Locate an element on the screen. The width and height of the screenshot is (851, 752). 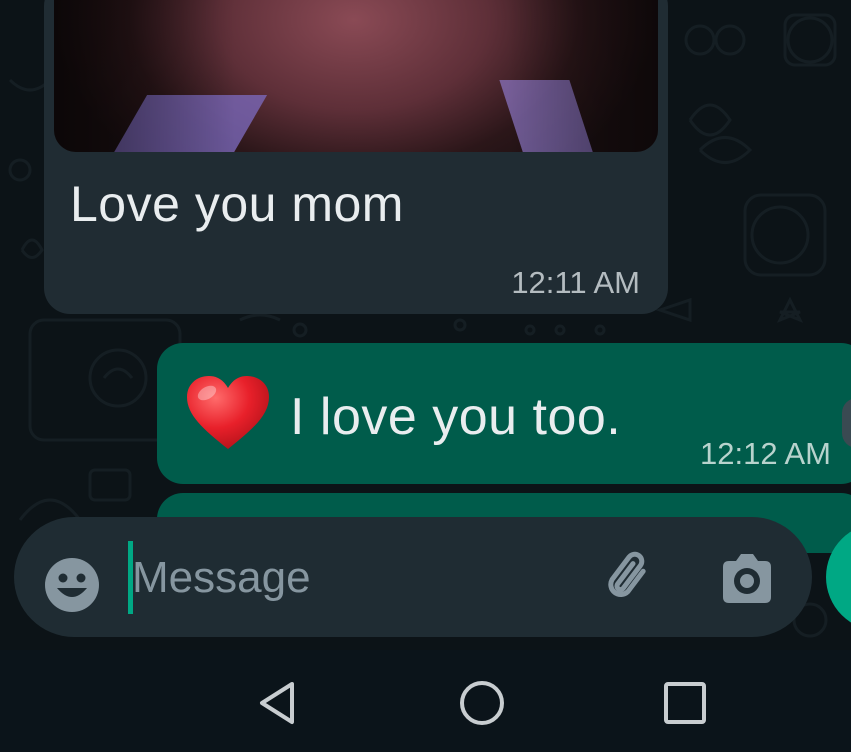
scroll-handle is located at coordinates (846, 423).